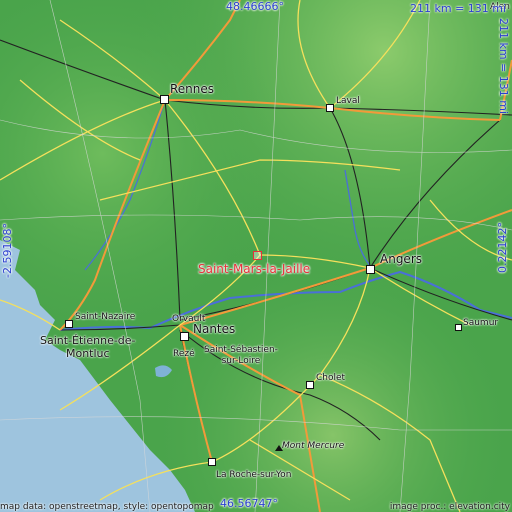 This screenshot has height=512, width=512. Describe the element at coordinates (331, 378) in the screenshot. I see `city-label-cholet: Cholet` at that location.